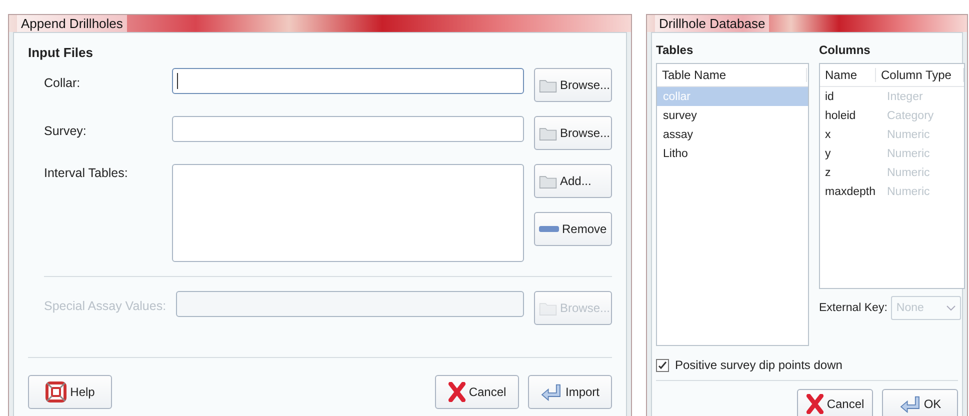 This screenshot has width=969, height=416. Describe the element at coordinates (848, 75) in the screenshot. I see `column-header: Name` at that location.